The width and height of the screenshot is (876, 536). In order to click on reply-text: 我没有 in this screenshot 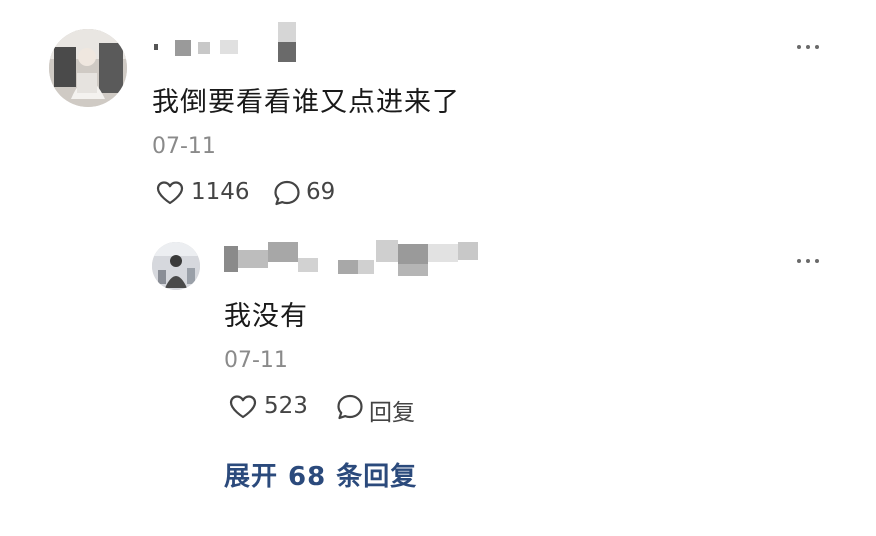, I will do `click(266, 316)`.